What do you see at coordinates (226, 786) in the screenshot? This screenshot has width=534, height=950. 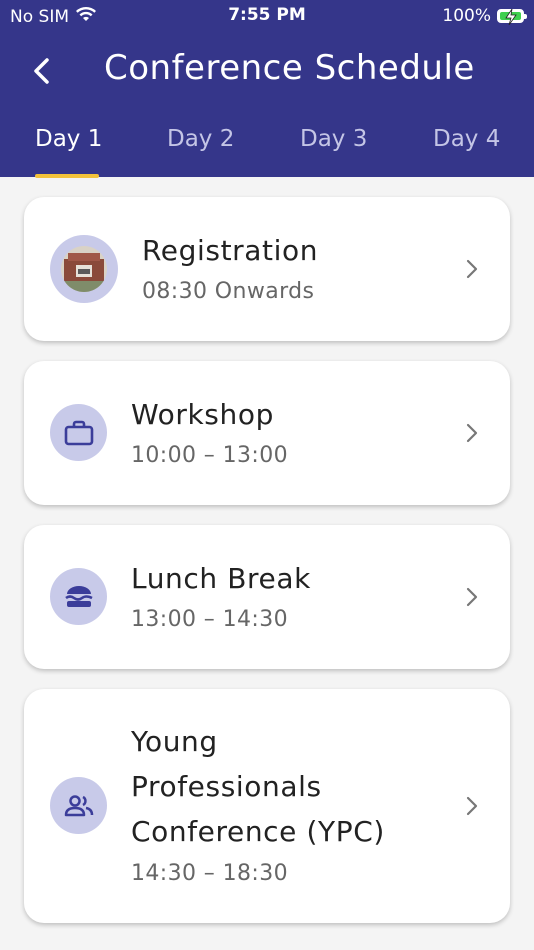 I see `item-title-line: Professionals` at bounding box center [226, 786].